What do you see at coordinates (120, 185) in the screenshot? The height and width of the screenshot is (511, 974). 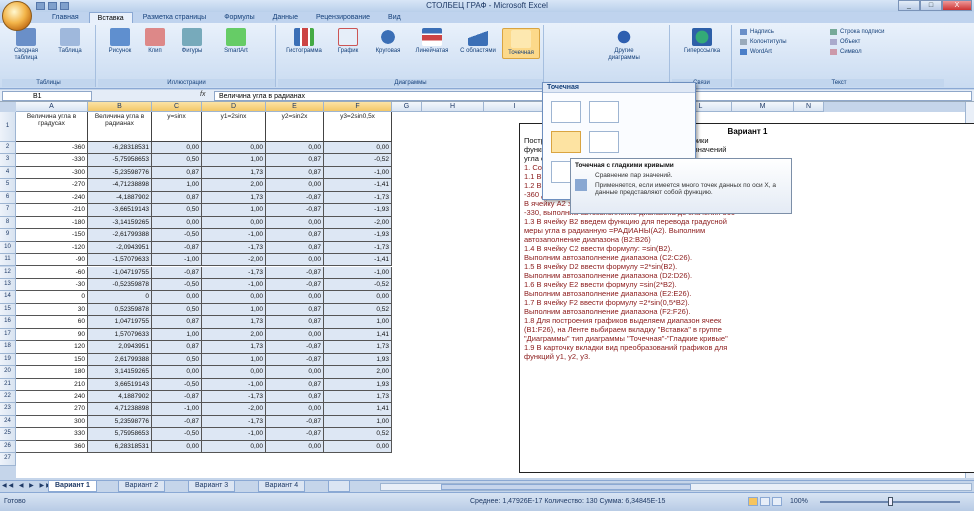 I see `table-cell: -4,71238898` at bounding box center [120, 185].